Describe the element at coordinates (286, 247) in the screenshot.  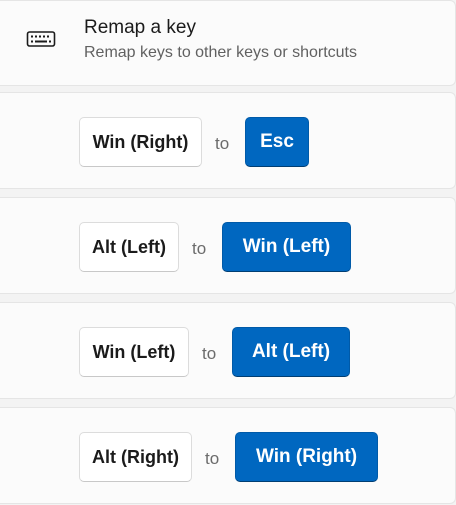
I see `remapped-key-box: Win (Left)` at that location.